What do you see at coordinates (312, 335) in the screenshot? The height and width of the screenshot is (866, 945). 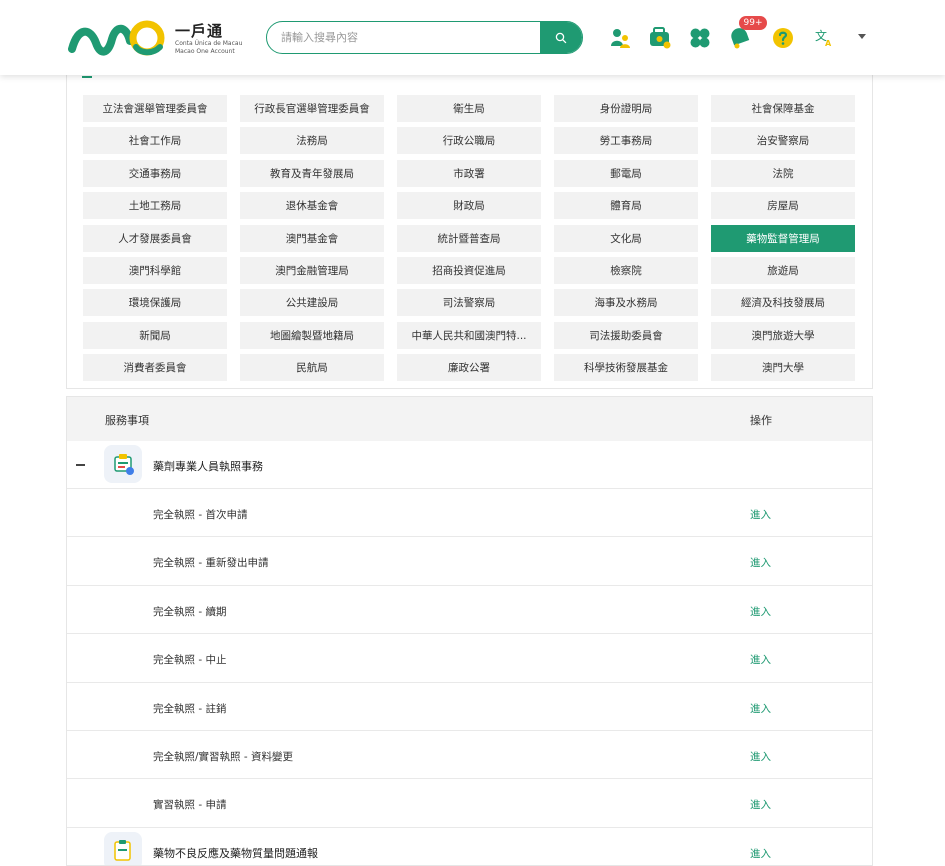 I see `department-button: 地圖繪製暨地籍局` at bounding box center [312, 335].